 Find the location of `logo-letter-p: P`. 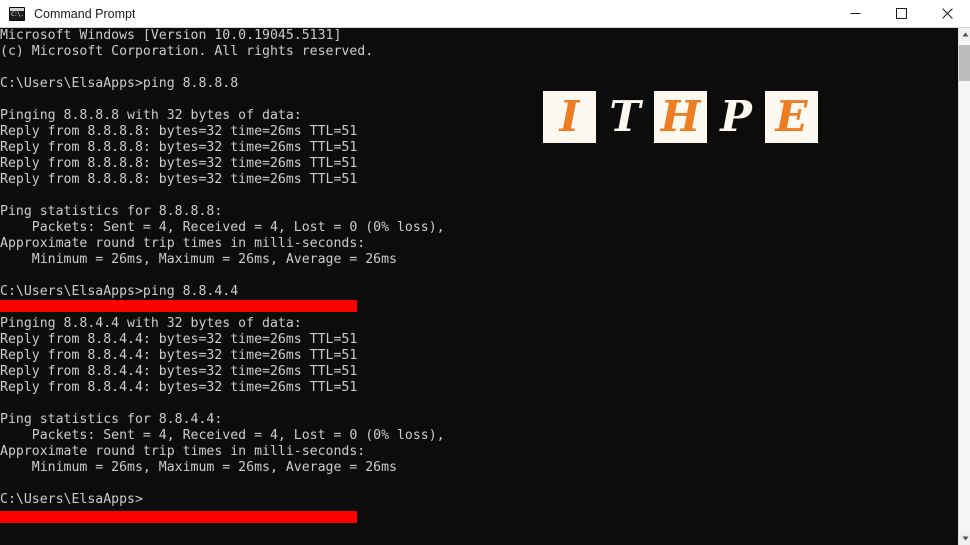

logo-letter-p: P is located at coordinates (736, 116).